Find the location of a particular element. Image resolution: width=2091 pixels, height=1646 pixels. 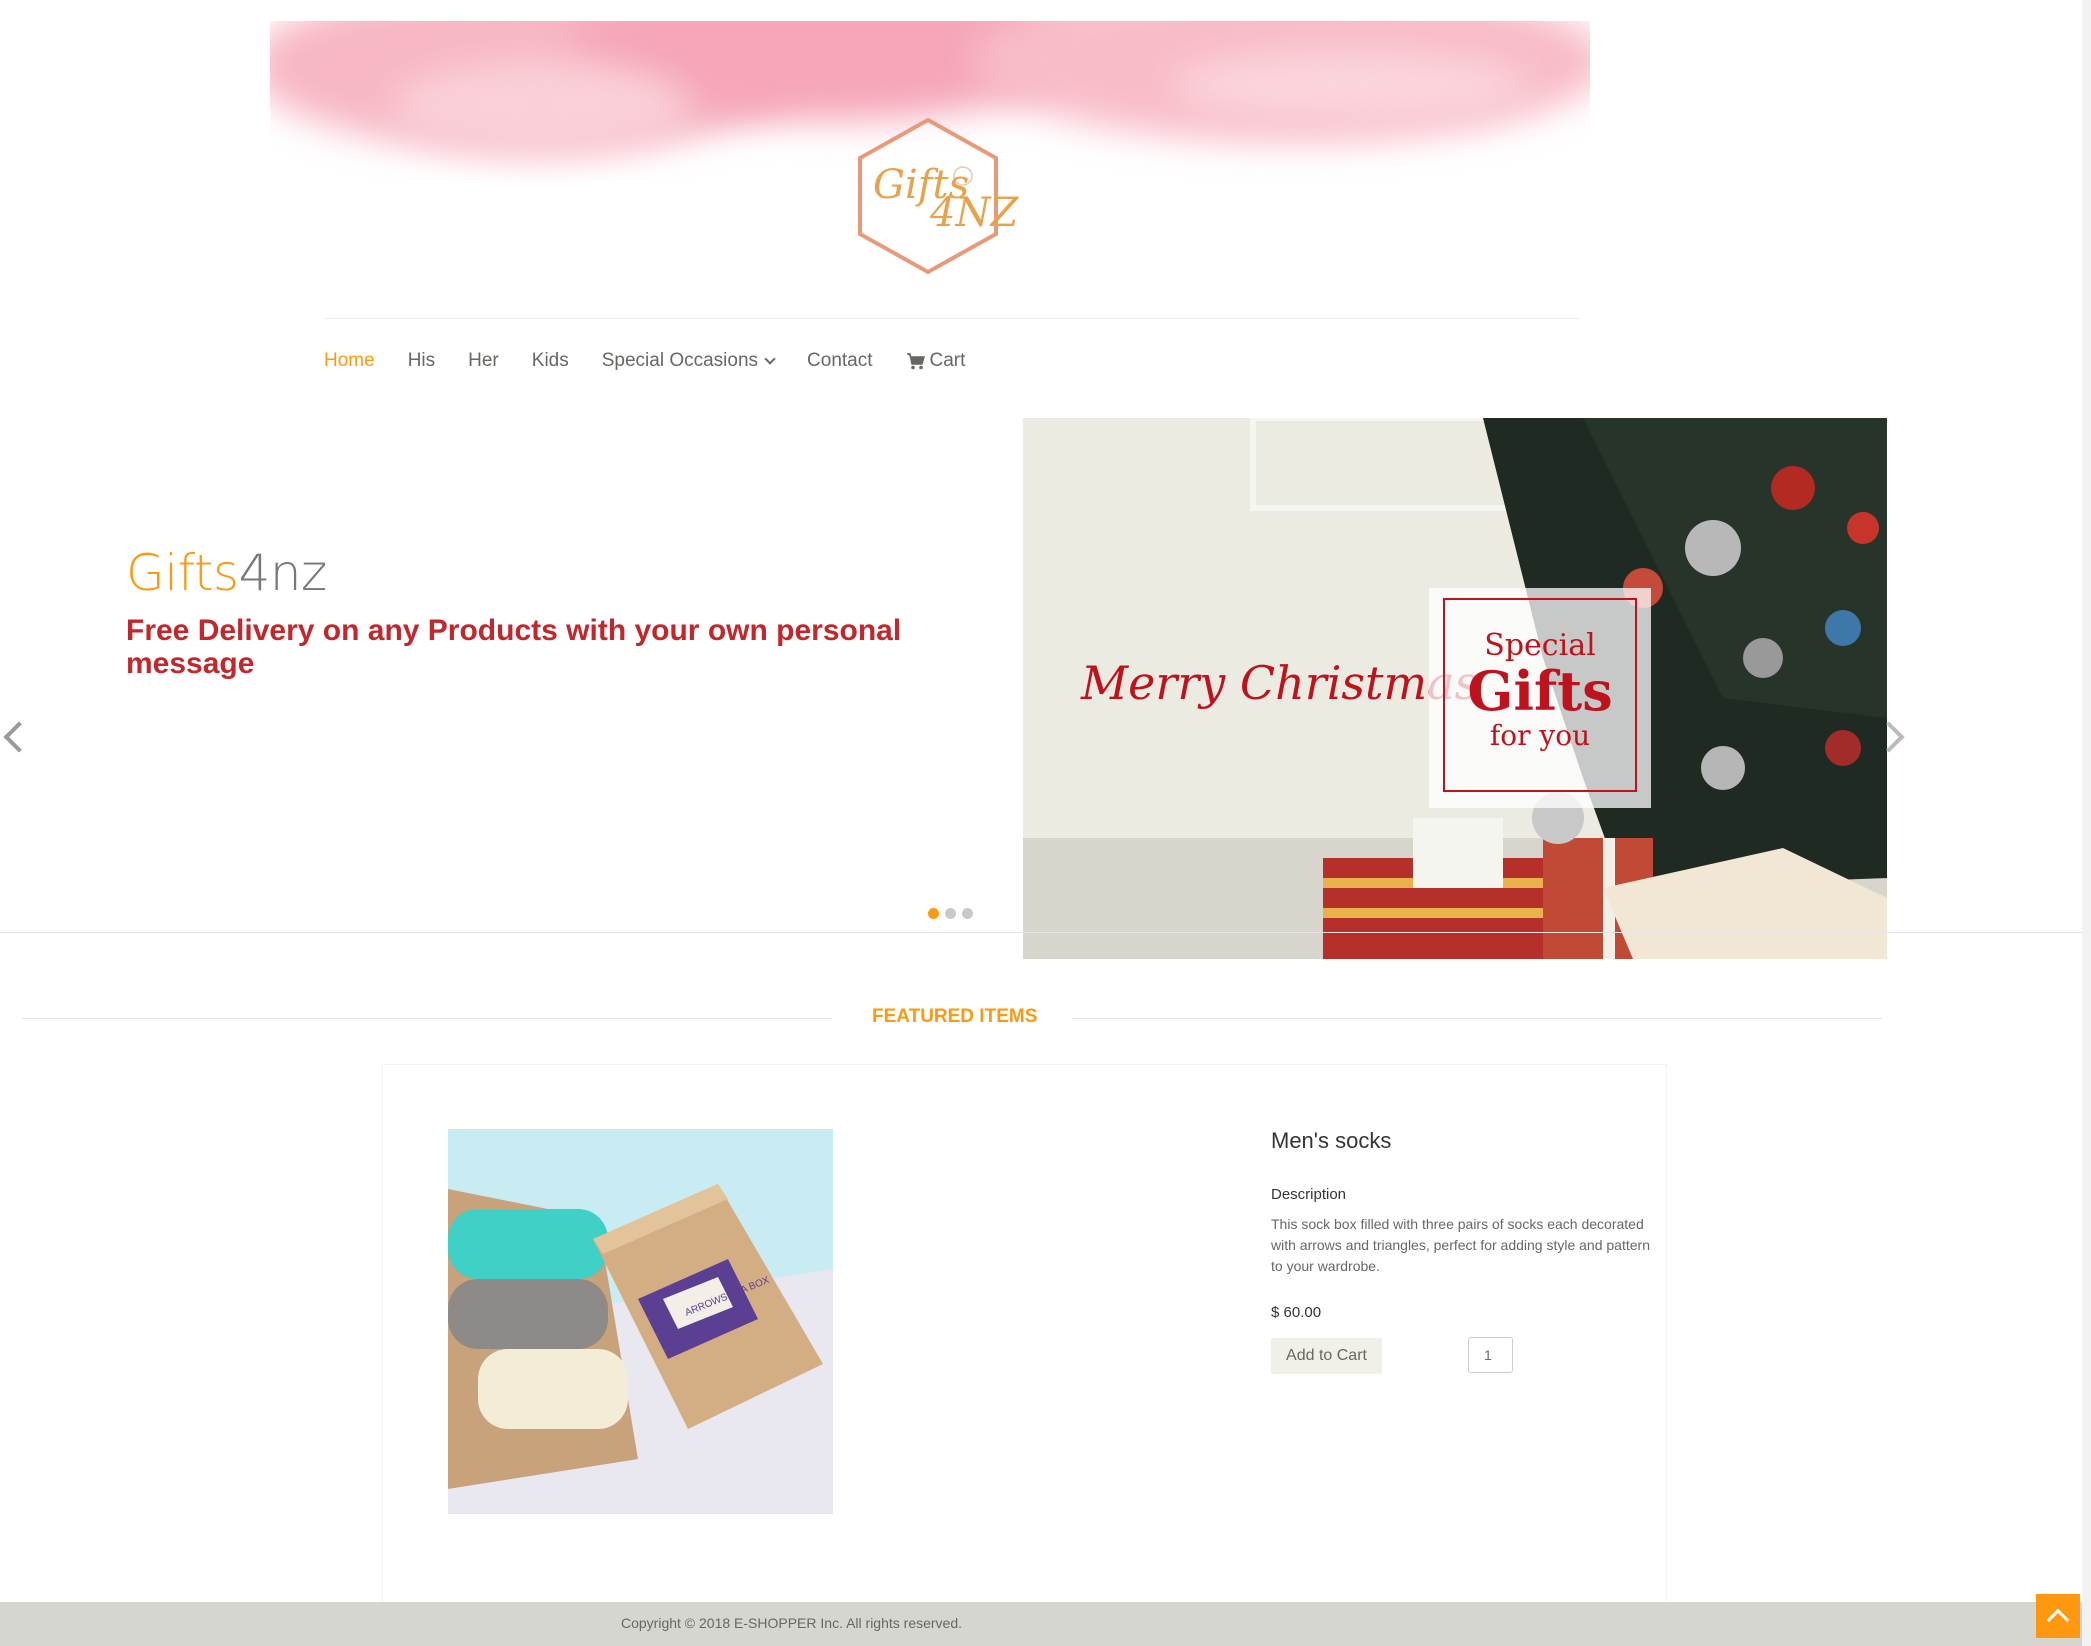

special-gifts-line3: for you is located at coordinates (1540, 735).